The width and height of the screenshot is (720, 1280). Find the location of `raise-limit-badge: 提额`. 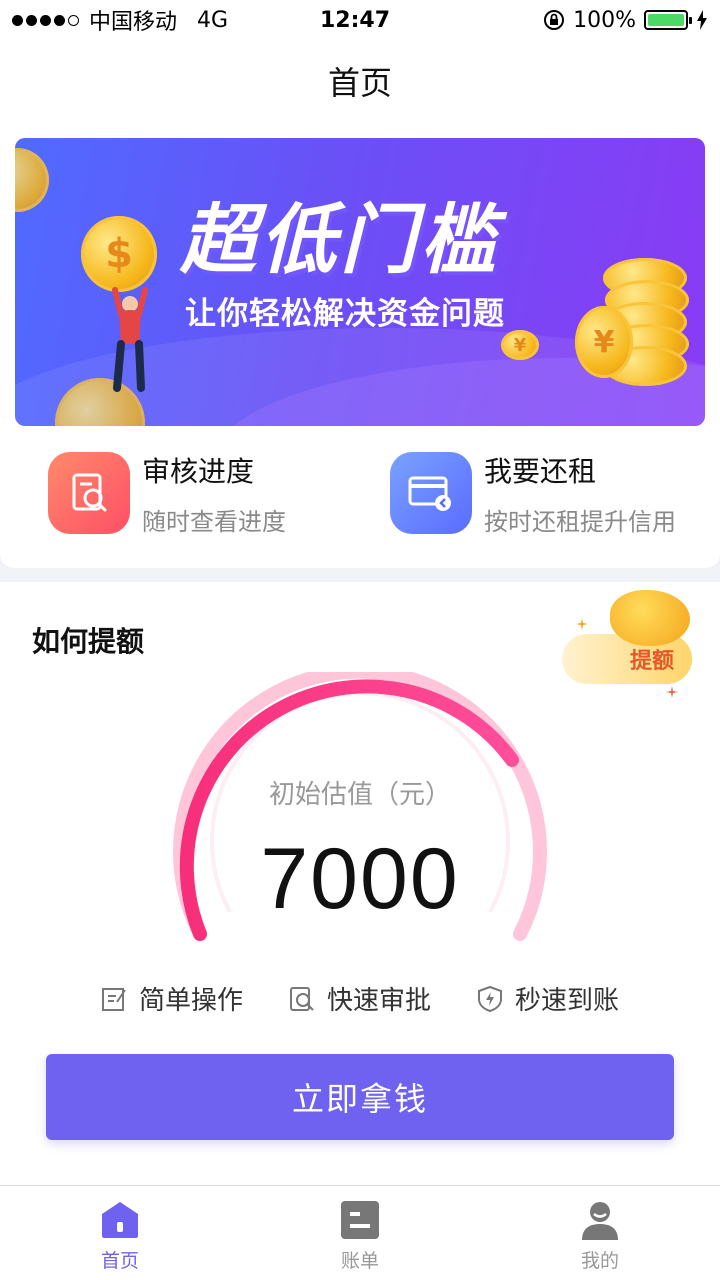

raise-limit-badge: 提额 is located at coordinates (631, 642).